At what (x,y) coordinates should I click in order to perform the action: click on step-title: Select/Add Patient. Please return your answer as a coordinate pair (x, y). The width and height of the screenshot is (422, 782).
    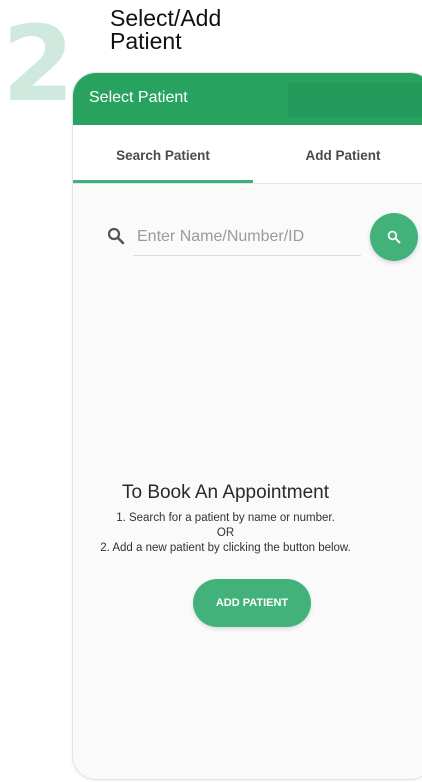
    Looking at the image, I should click on (165, 30).